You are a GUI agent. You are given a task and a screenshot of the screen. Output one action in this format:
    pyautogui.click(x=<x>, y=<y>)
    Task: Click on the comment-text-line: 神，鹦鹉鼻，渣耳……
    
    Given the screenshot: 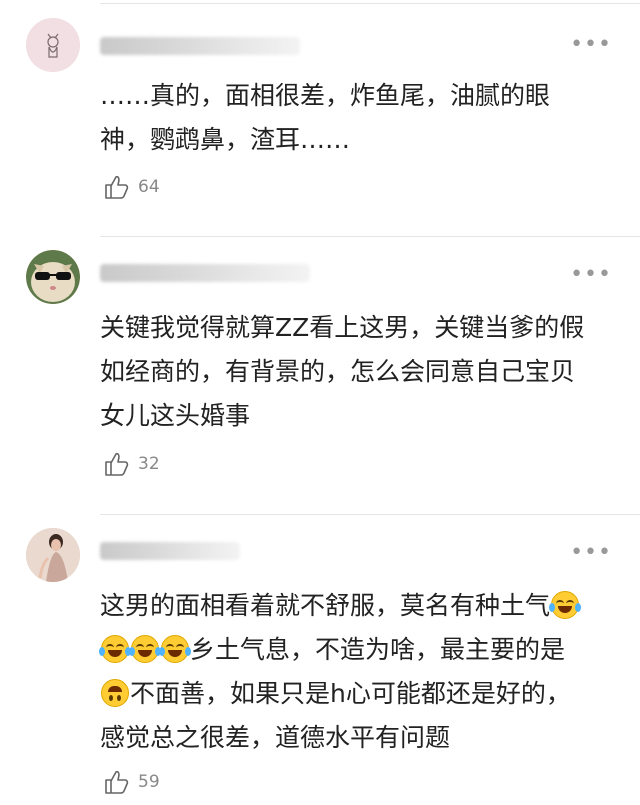 What is the action you would take?
    pyautogui.click(x=225, y=139)
    